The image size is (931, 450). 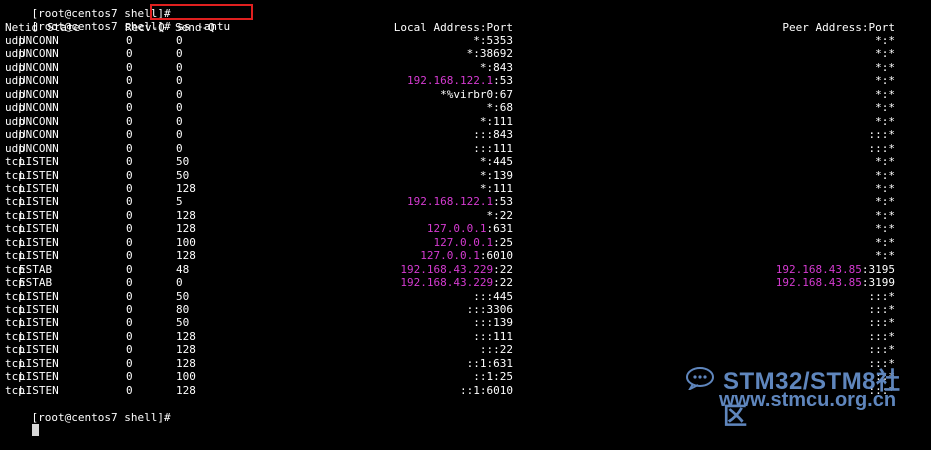 I want to click on local-port: :25, so click(x=503, y=242).